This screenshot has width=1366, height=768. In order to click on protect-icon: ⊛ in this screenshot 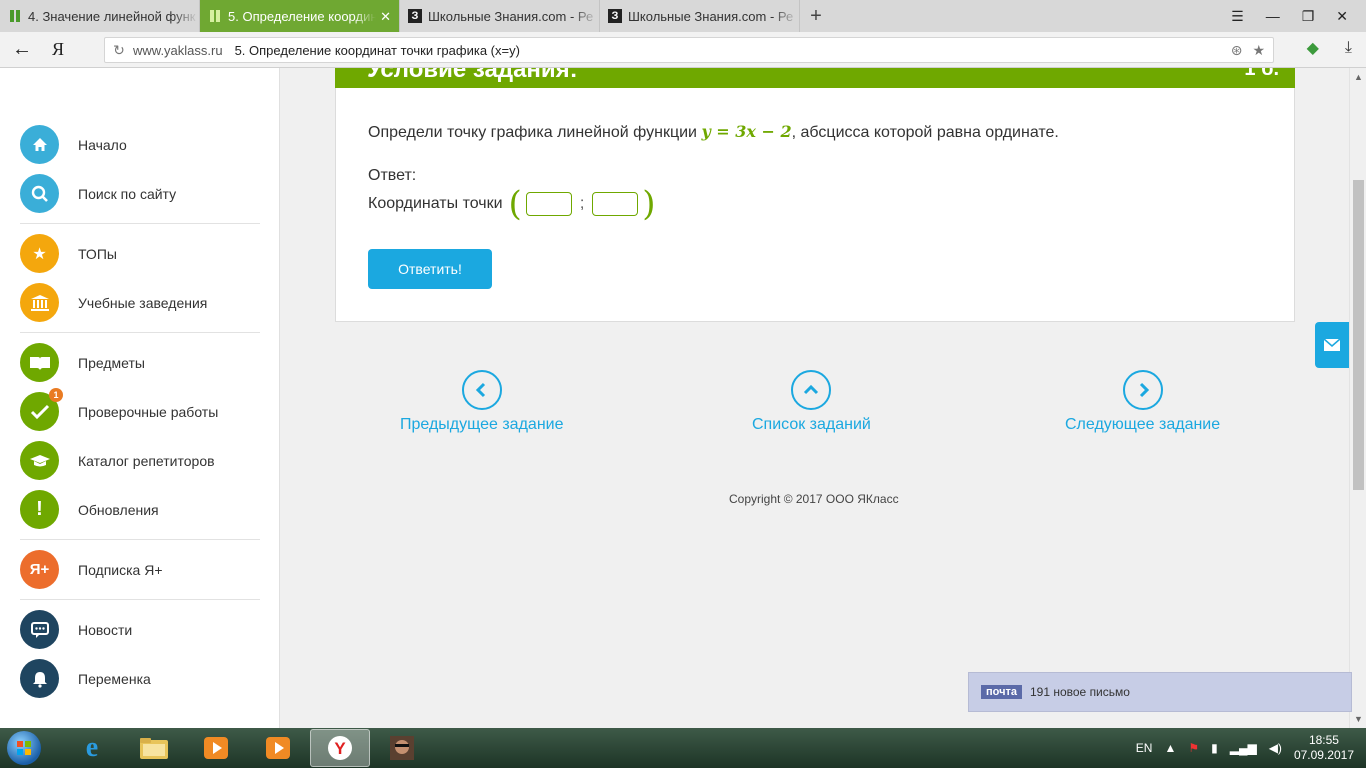, I will do `click(1237, 50)`.